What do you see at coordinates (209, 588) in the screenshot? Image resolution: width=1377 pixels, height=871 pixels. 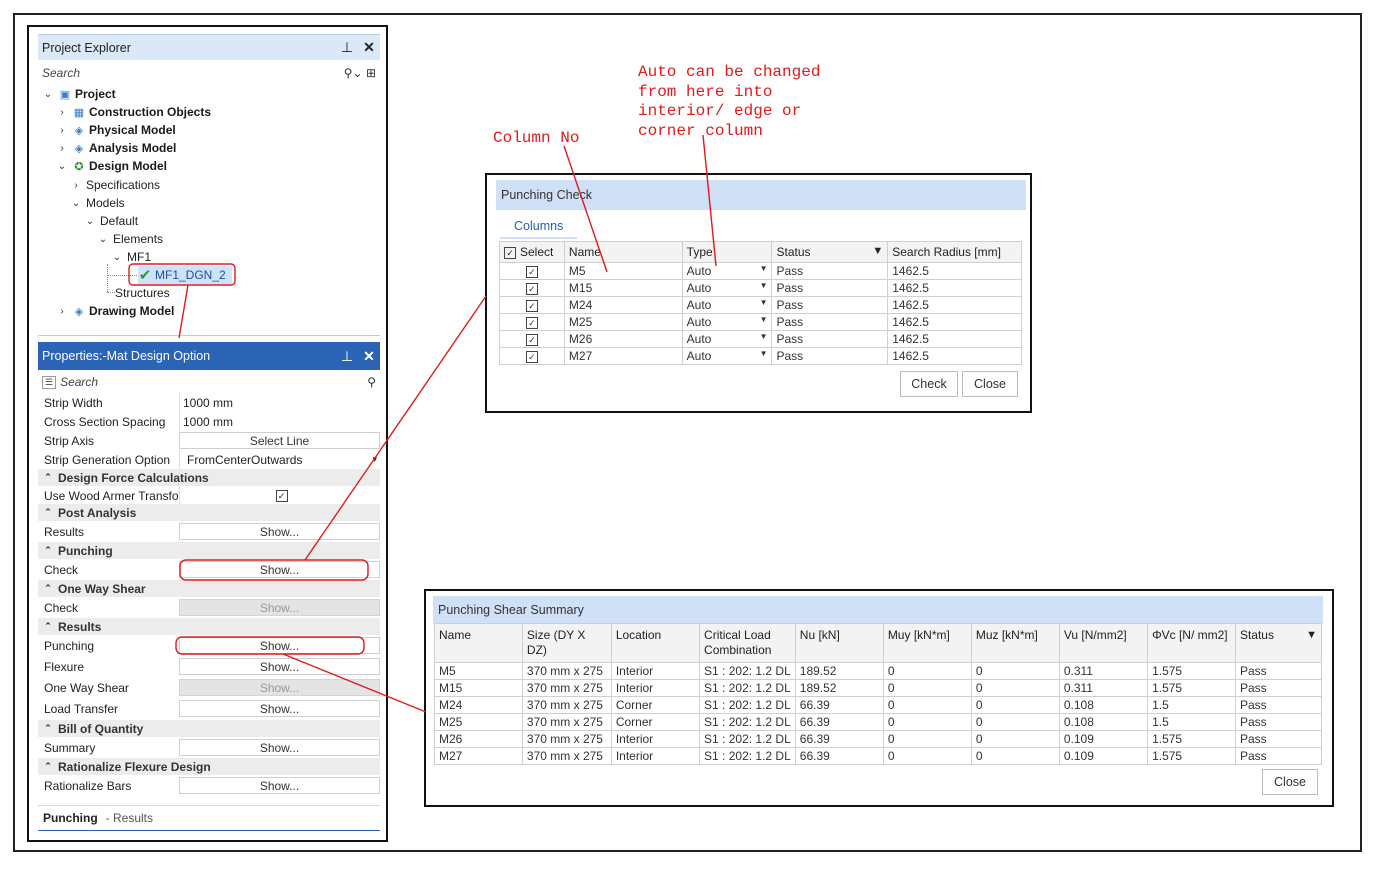 I see `category-one-way-shear: ⌃ One Way Shear` at bounding box center [209, 588].